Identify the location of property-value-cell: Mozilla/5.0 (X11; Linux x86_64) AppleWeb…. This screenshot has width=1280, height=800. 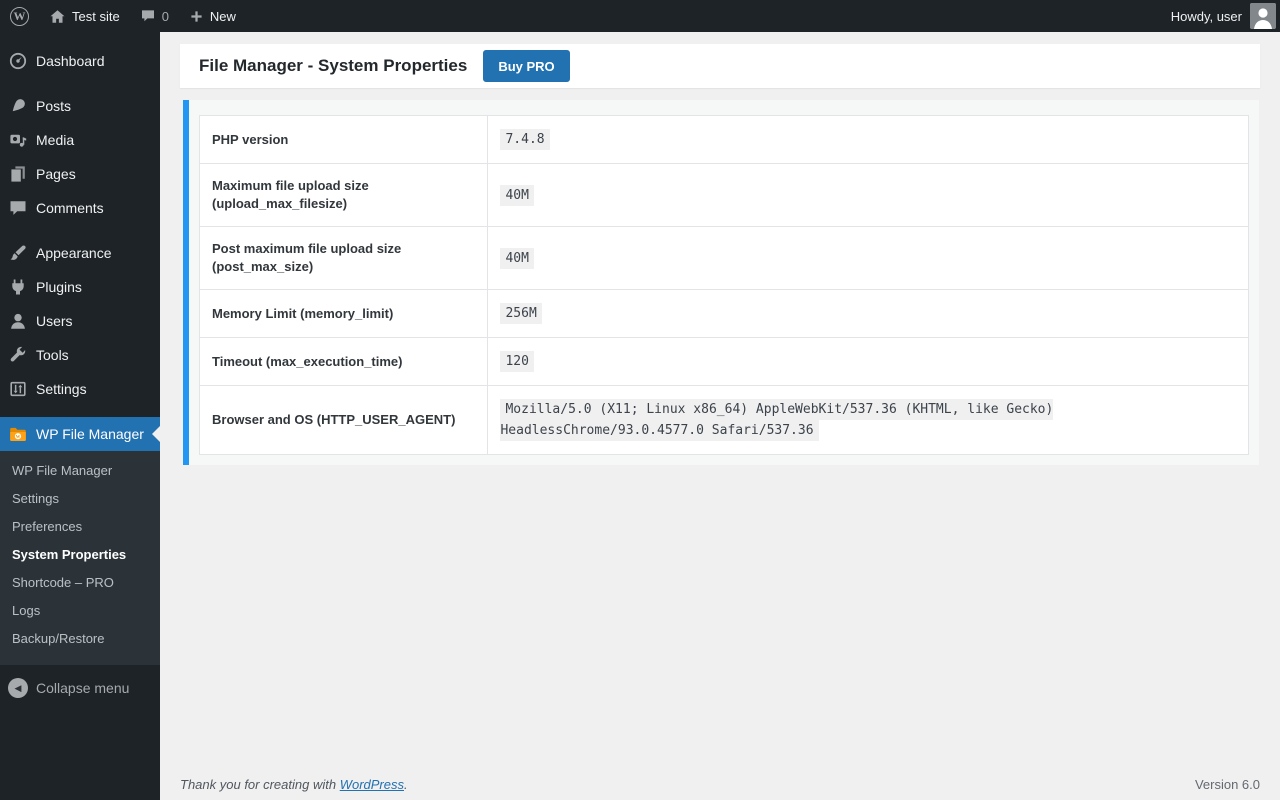
(868, 420).